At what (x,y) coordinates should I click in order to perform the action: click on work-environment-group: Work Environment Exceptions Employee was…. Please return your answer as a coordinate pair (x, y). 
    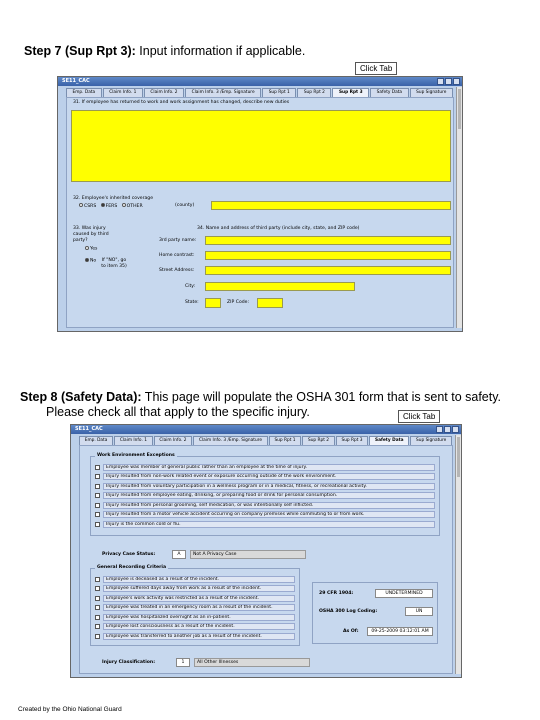
    Looking at the image, I should click on (265, 494).